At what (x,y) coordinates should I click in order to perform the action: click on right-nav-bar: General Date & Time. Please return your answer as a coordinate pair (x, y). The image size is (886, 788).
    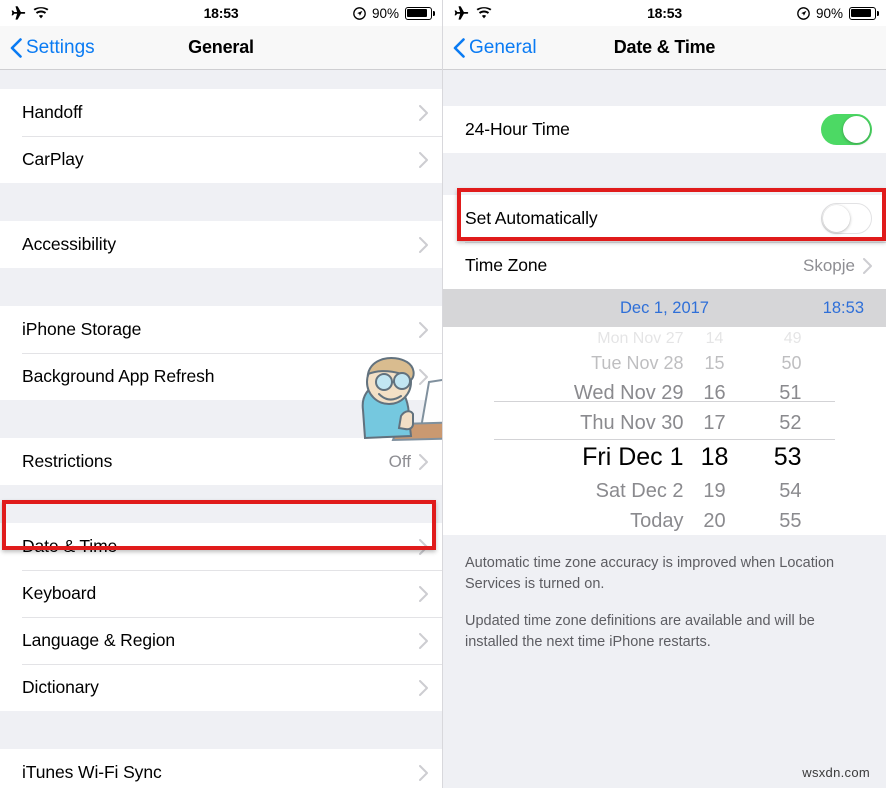
    Looking at the image, I should click on (664, 48).